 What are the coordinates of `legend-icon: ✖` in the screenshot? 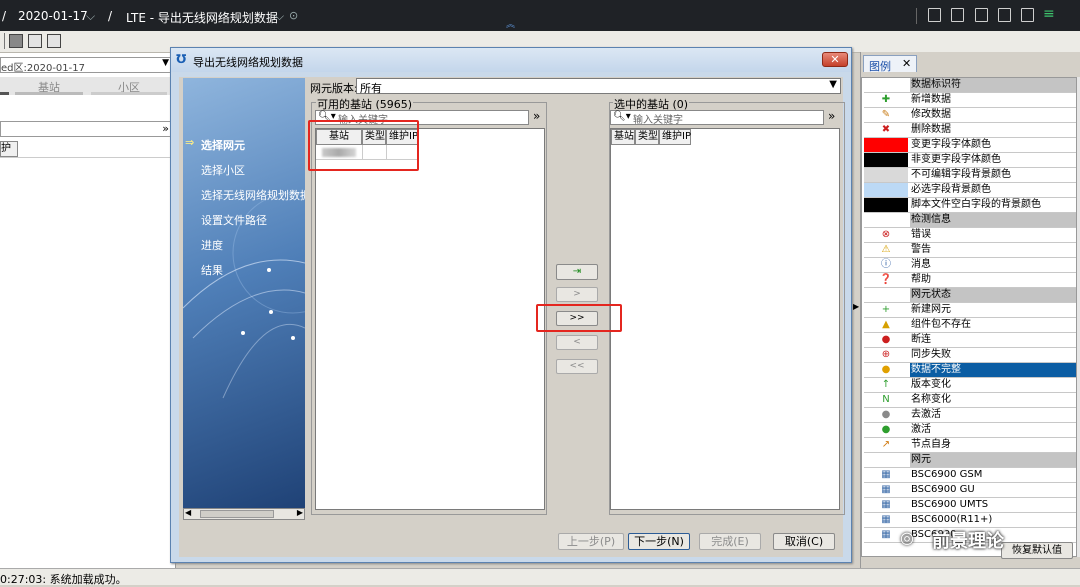 It's located at (886, 129).